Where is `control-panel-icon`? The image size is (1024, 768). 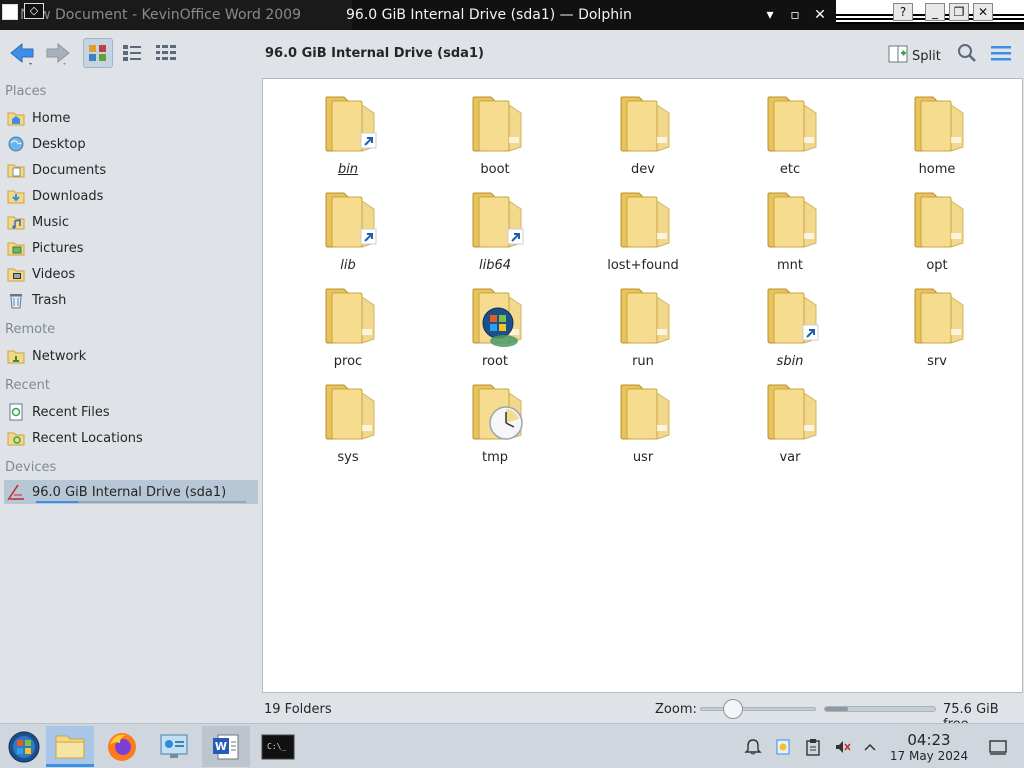
control-panel-icon is located at coordinates (174, 746).